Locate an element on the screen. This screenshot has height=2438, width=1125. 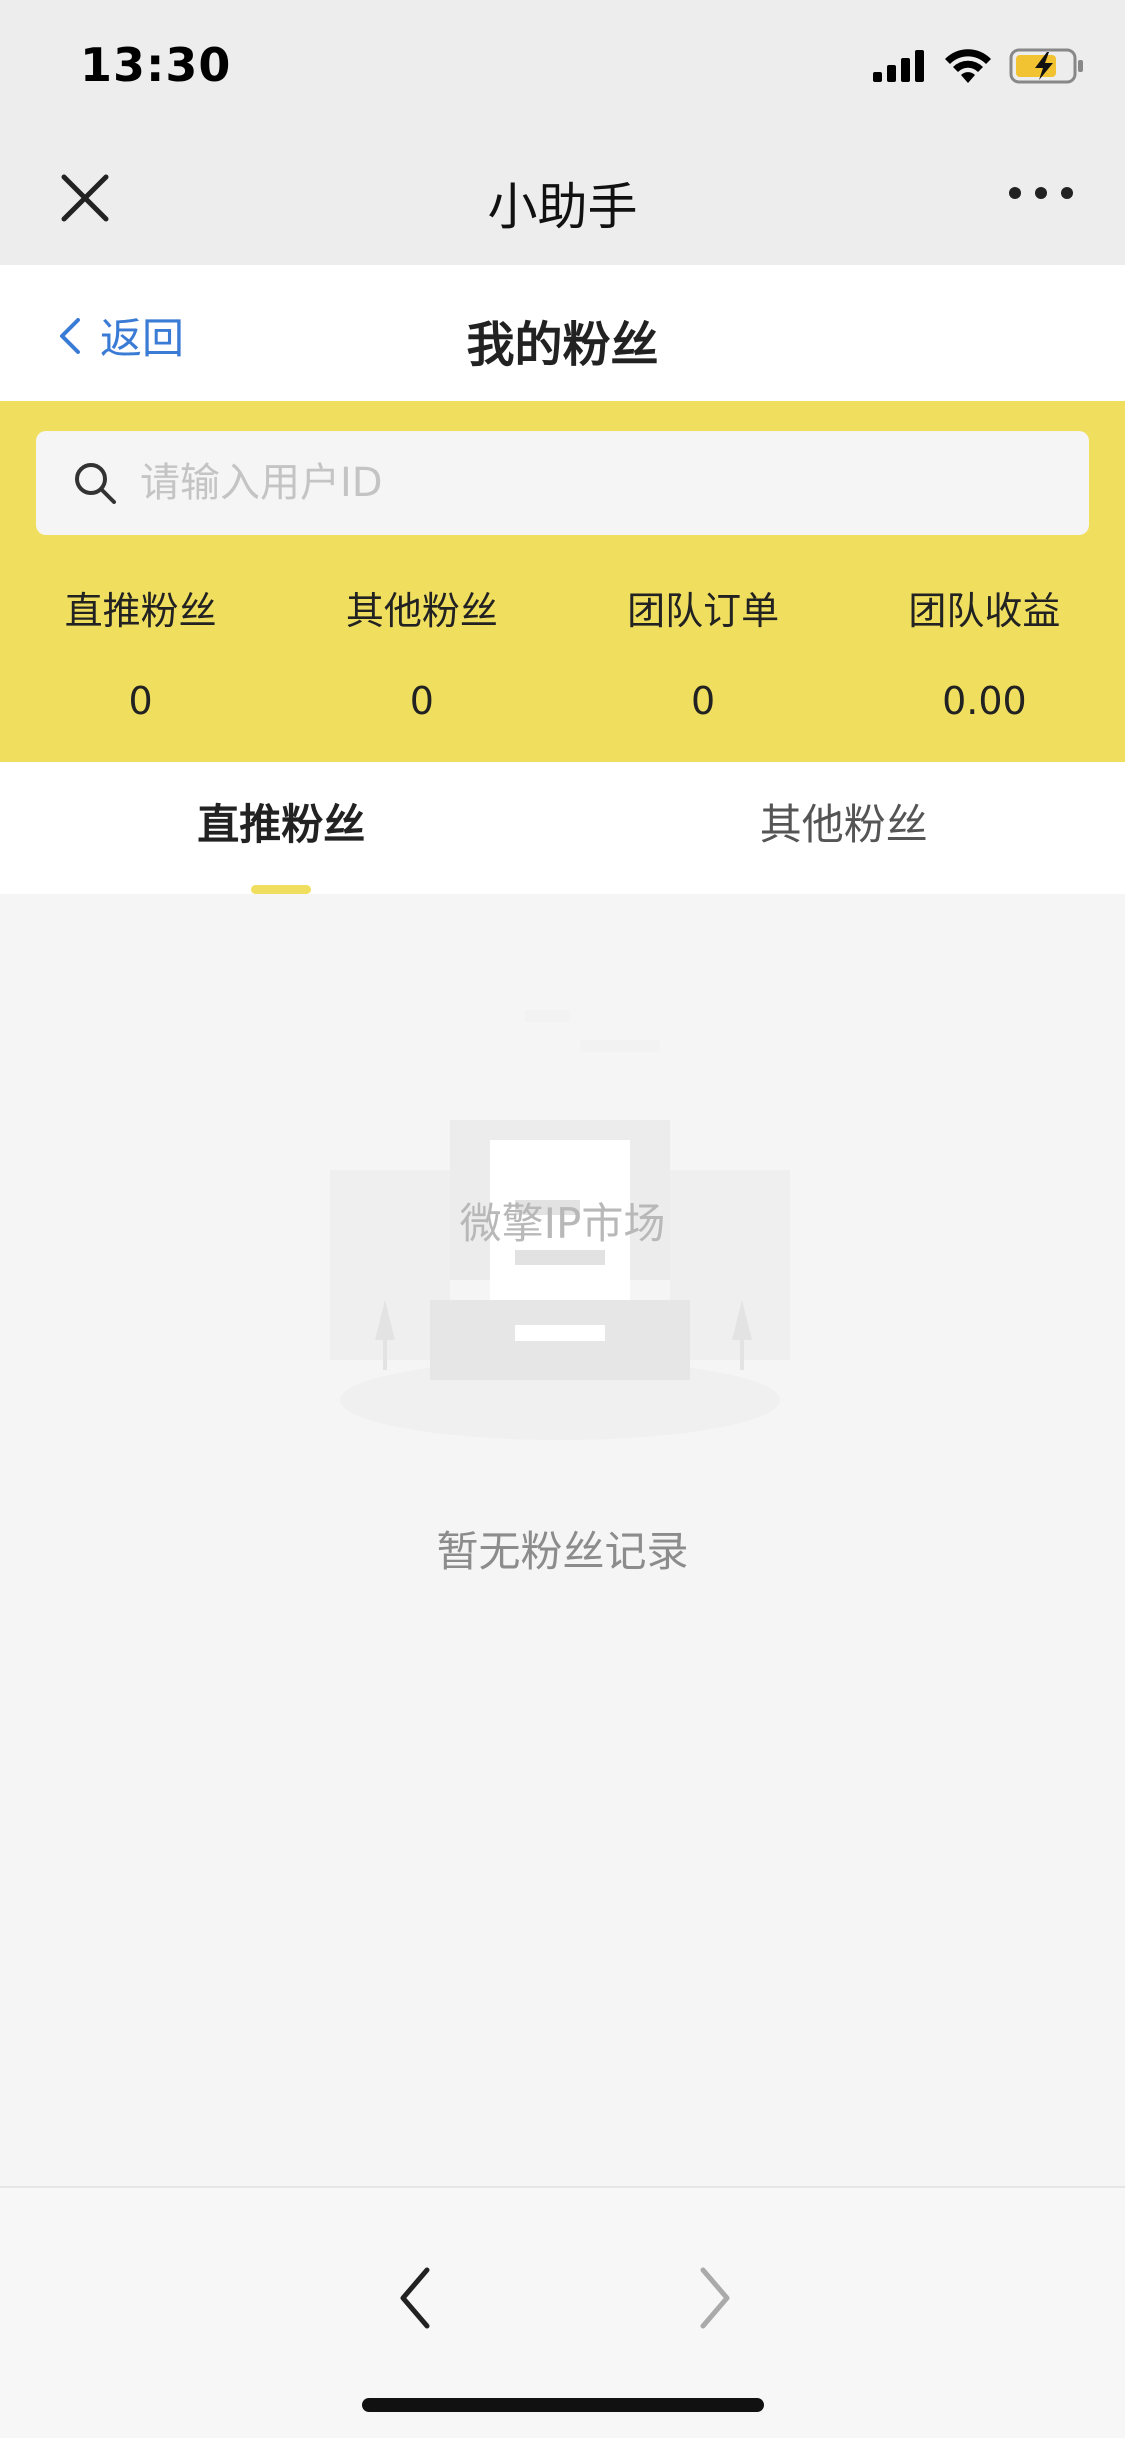
page-title: 我的粉丝 is located at coordinates (562, 340).